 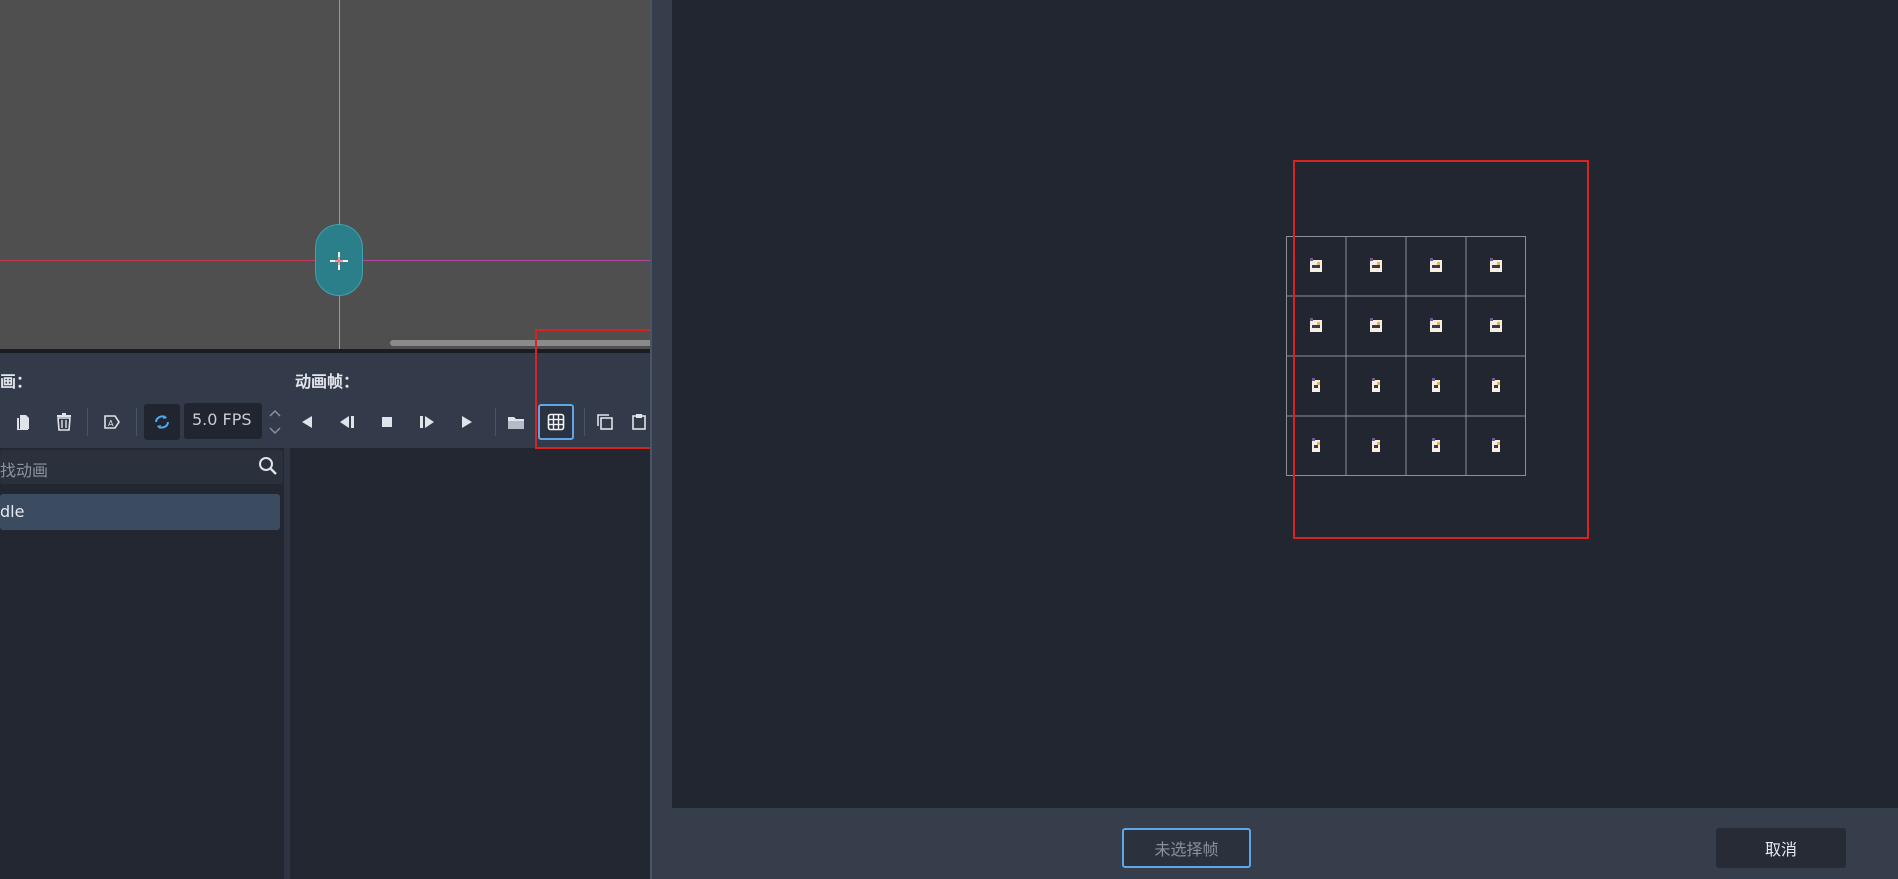 I want to click on delete-icon, so click(x=64, y=422).